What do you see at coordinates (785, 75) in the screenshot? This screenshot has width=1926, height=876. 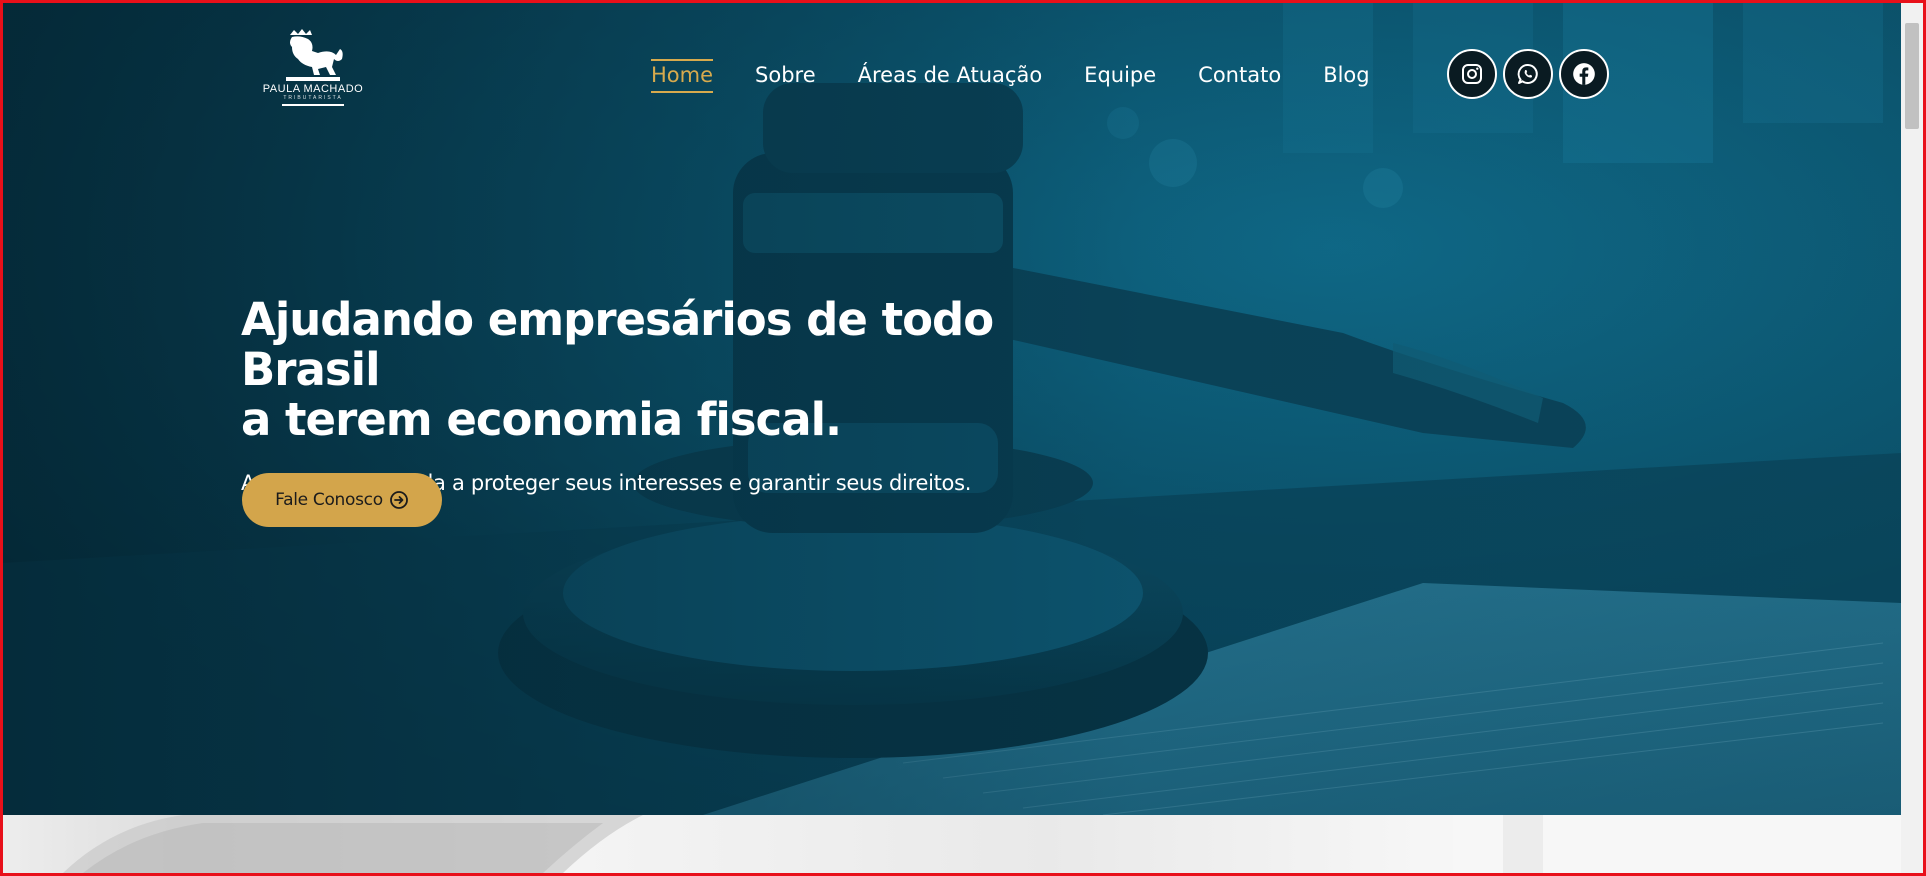 I see `nav-item-sobre: Sobre` at bounding box center [785, 75].